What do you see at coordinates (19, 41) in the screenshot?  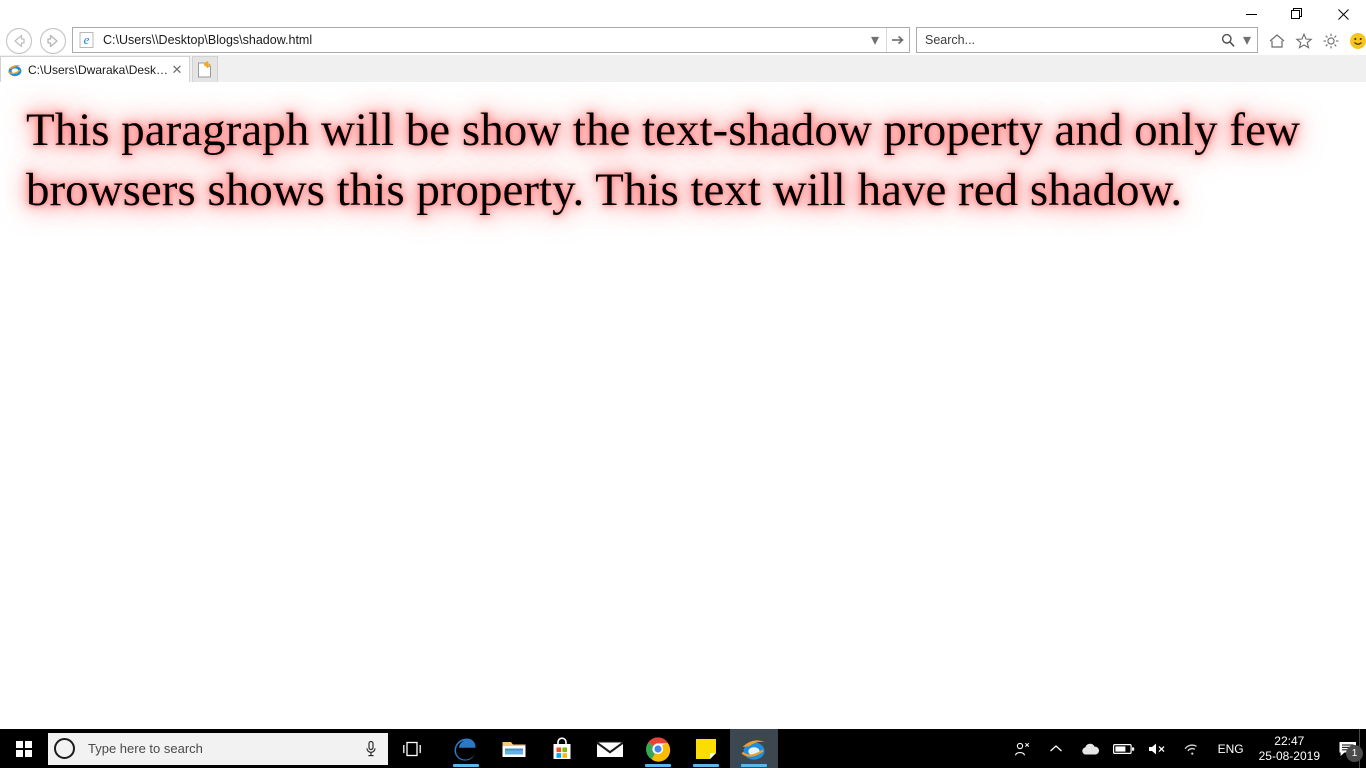 I see `back-arrow-icon` at bounding box center [19, 41].